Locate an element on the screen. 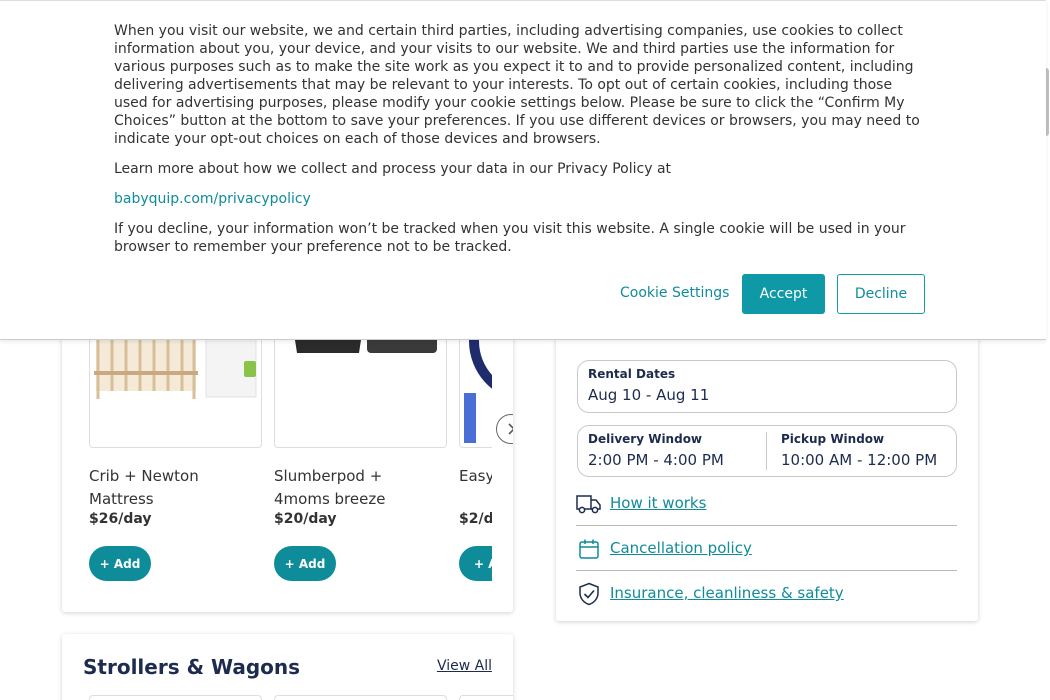 The image size is (1050, 700). calendar-icon is located at coordinates (589, 549).